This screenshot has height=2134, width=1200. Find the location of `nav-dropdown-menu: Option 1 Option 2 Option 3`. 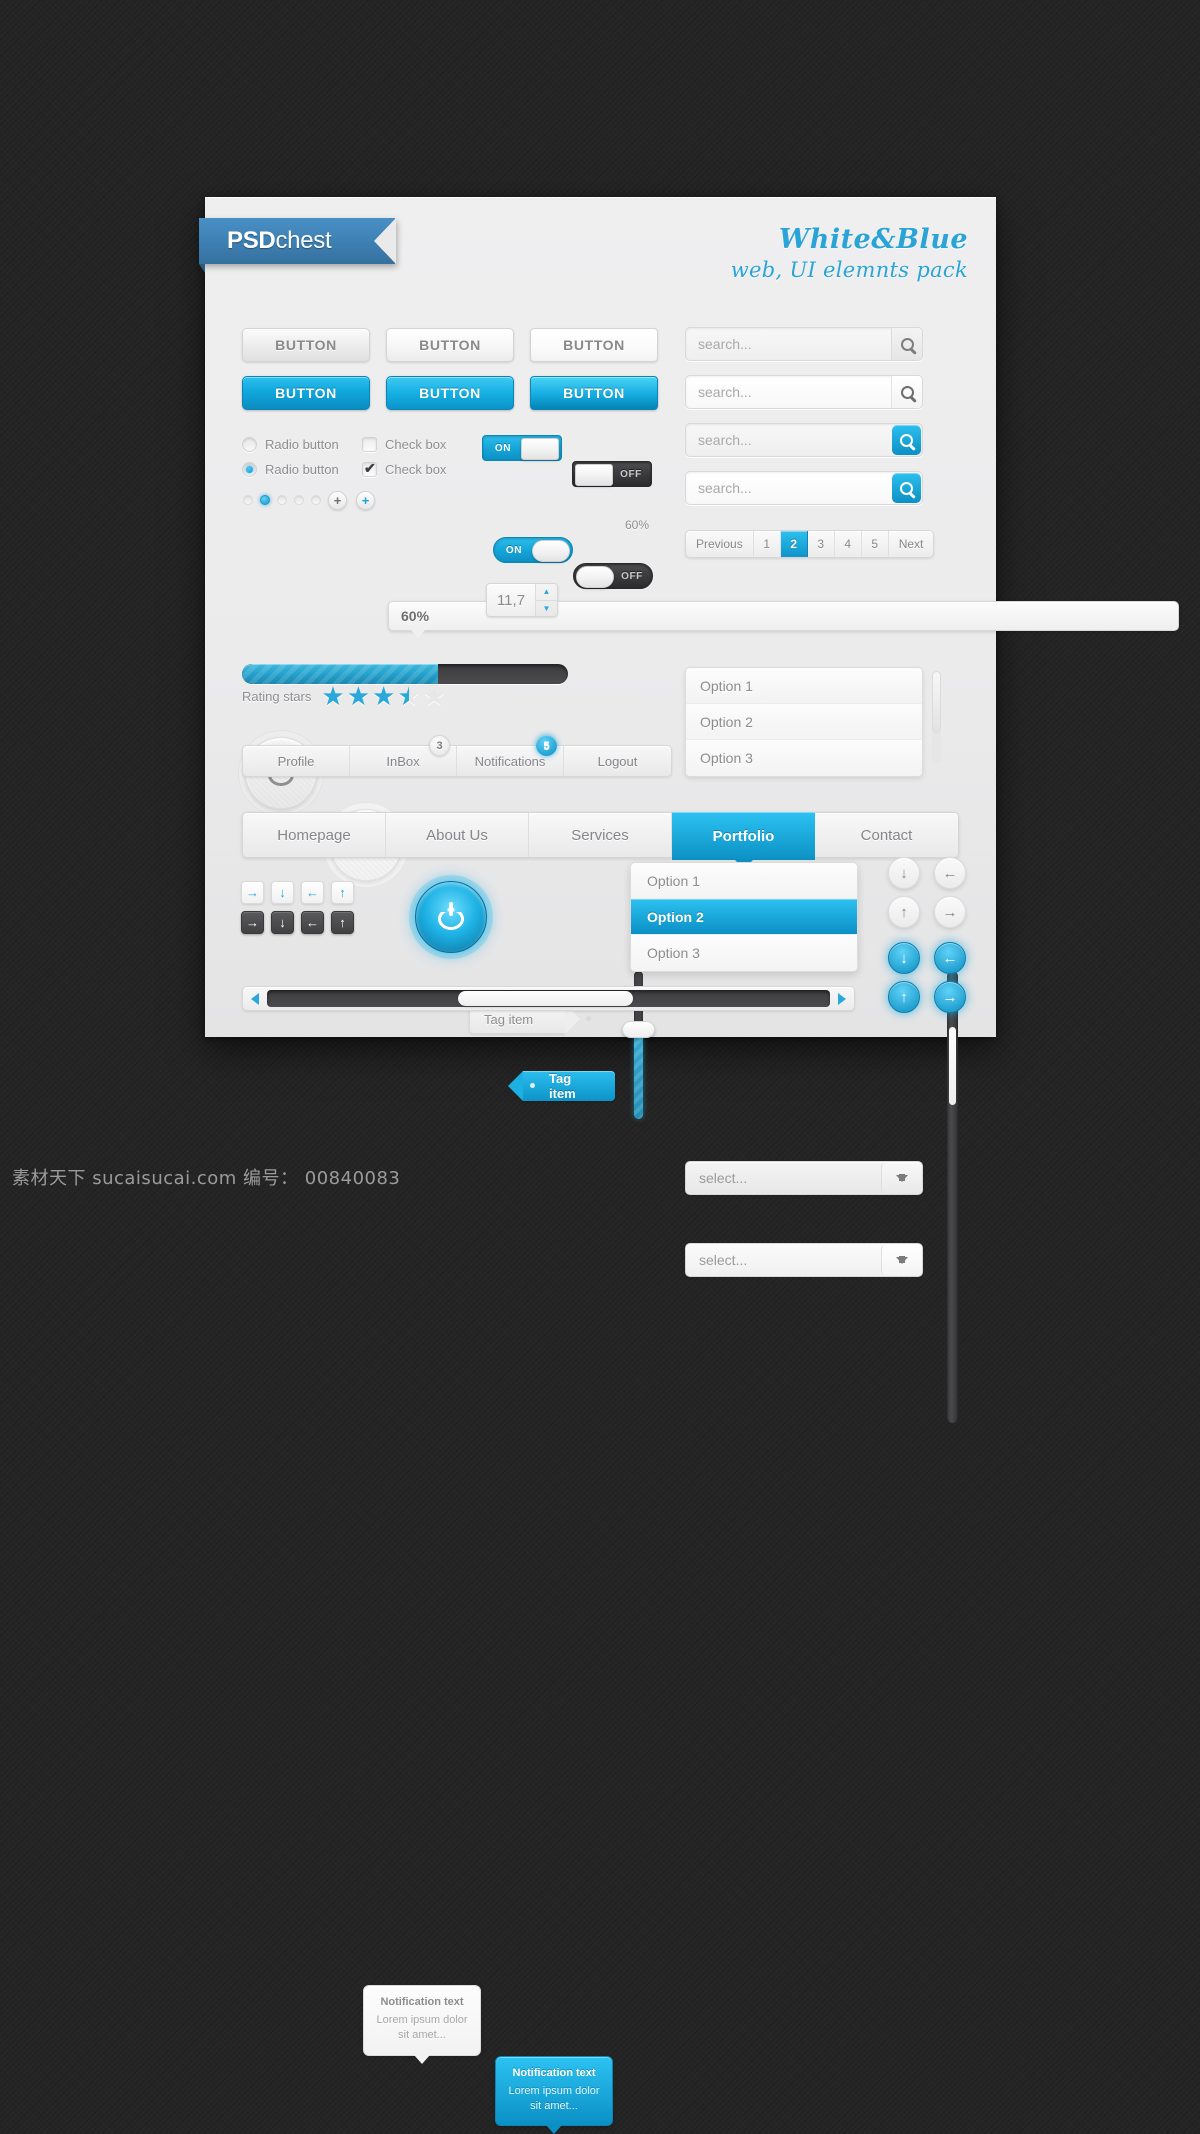

nav-dropdown-menu: Option 1 Option 2 Option 3 is located at coordinates (744, 917).